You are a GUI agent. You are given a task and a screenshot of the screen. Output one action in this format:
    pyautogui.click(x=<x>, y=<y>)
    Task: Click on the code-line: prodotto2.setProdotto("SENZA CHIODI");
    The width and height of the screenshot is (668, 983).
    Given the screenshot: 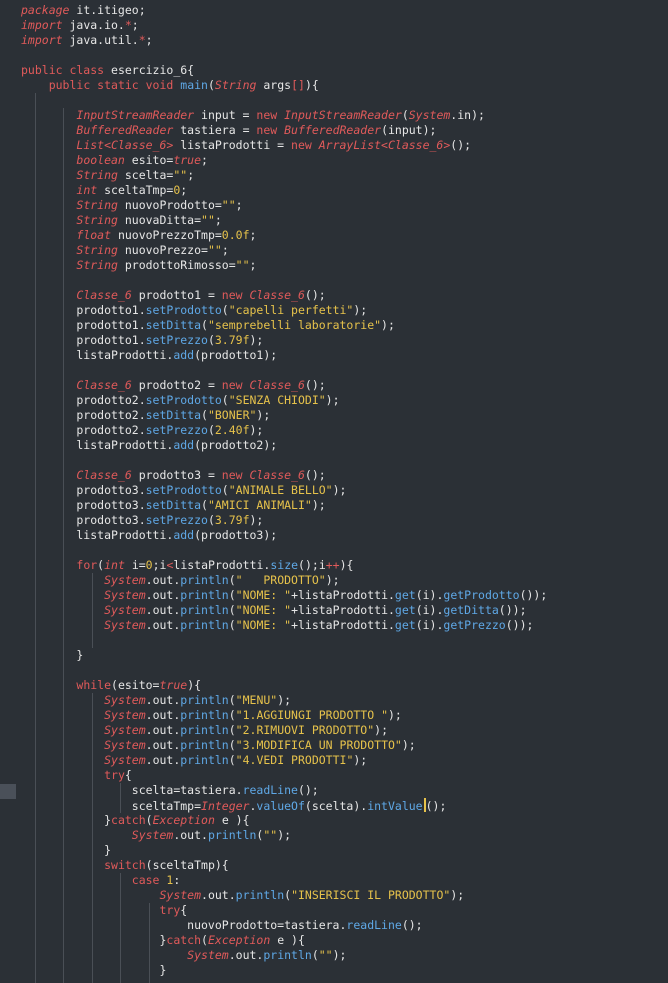 What is the action you would take?
    pyautogui.click(x=344, y=400)
    